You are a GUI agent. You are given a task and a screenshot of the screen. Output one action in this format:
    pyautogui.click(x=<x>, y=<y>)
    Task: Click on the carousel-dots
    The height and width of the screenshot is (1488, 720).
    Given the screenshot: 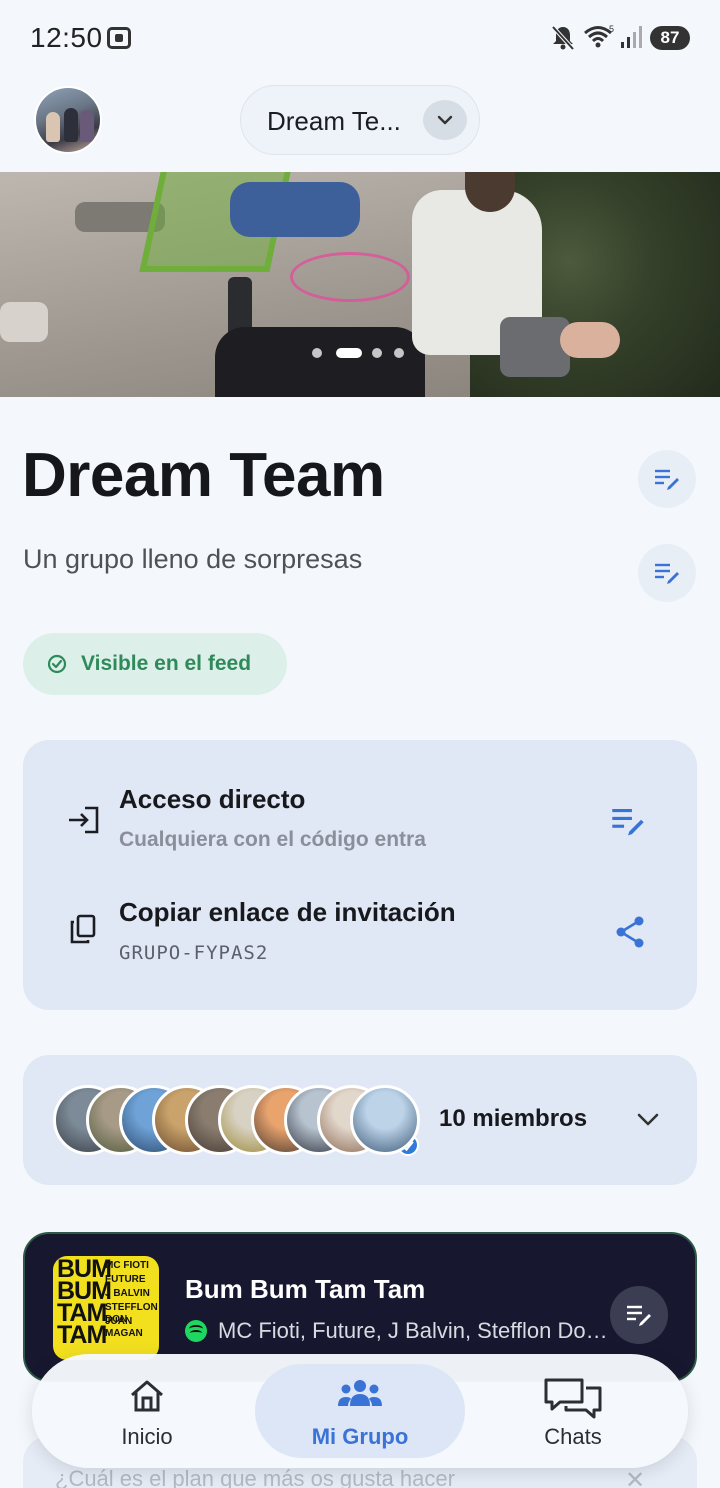 What is the action you would take?
    pyautogui.click(x=362, y=353)
    